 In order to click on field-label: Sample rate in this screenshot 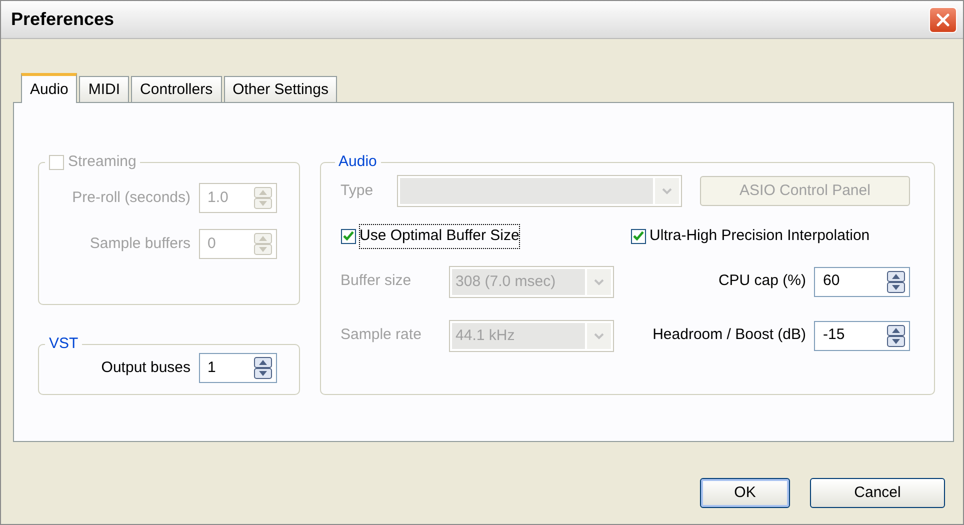, I will do `click(381, 335)`.